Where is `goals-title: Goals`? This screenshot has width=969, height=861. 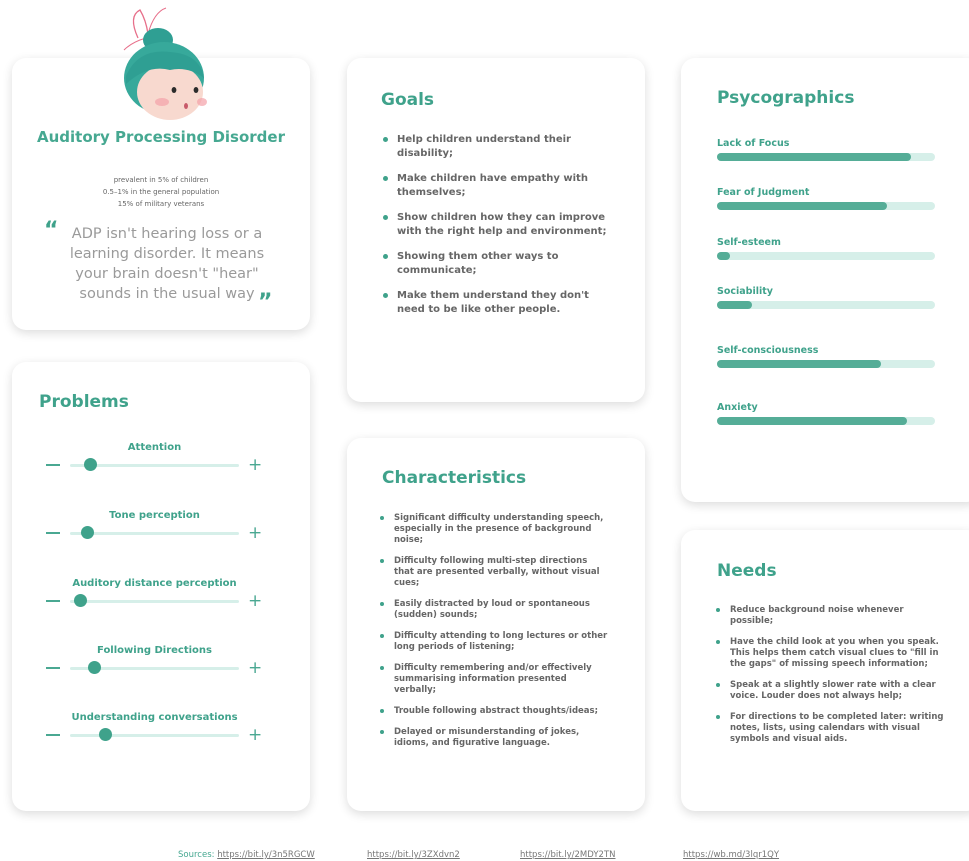
goals-title: Goals is located at coordinates (408, 100).